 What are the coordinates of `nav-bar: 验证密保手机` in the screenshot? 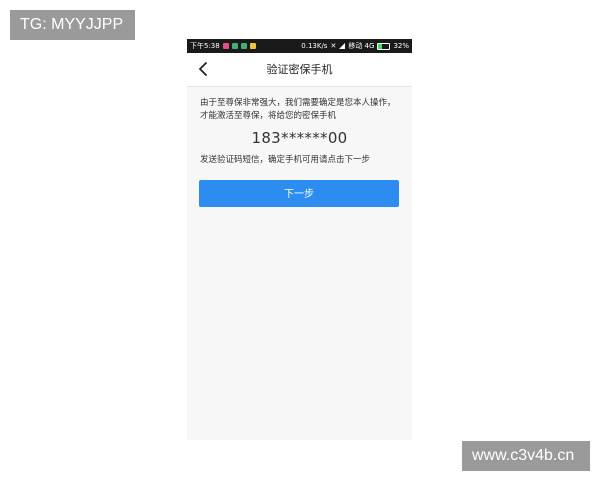 It's located at (299, 70).